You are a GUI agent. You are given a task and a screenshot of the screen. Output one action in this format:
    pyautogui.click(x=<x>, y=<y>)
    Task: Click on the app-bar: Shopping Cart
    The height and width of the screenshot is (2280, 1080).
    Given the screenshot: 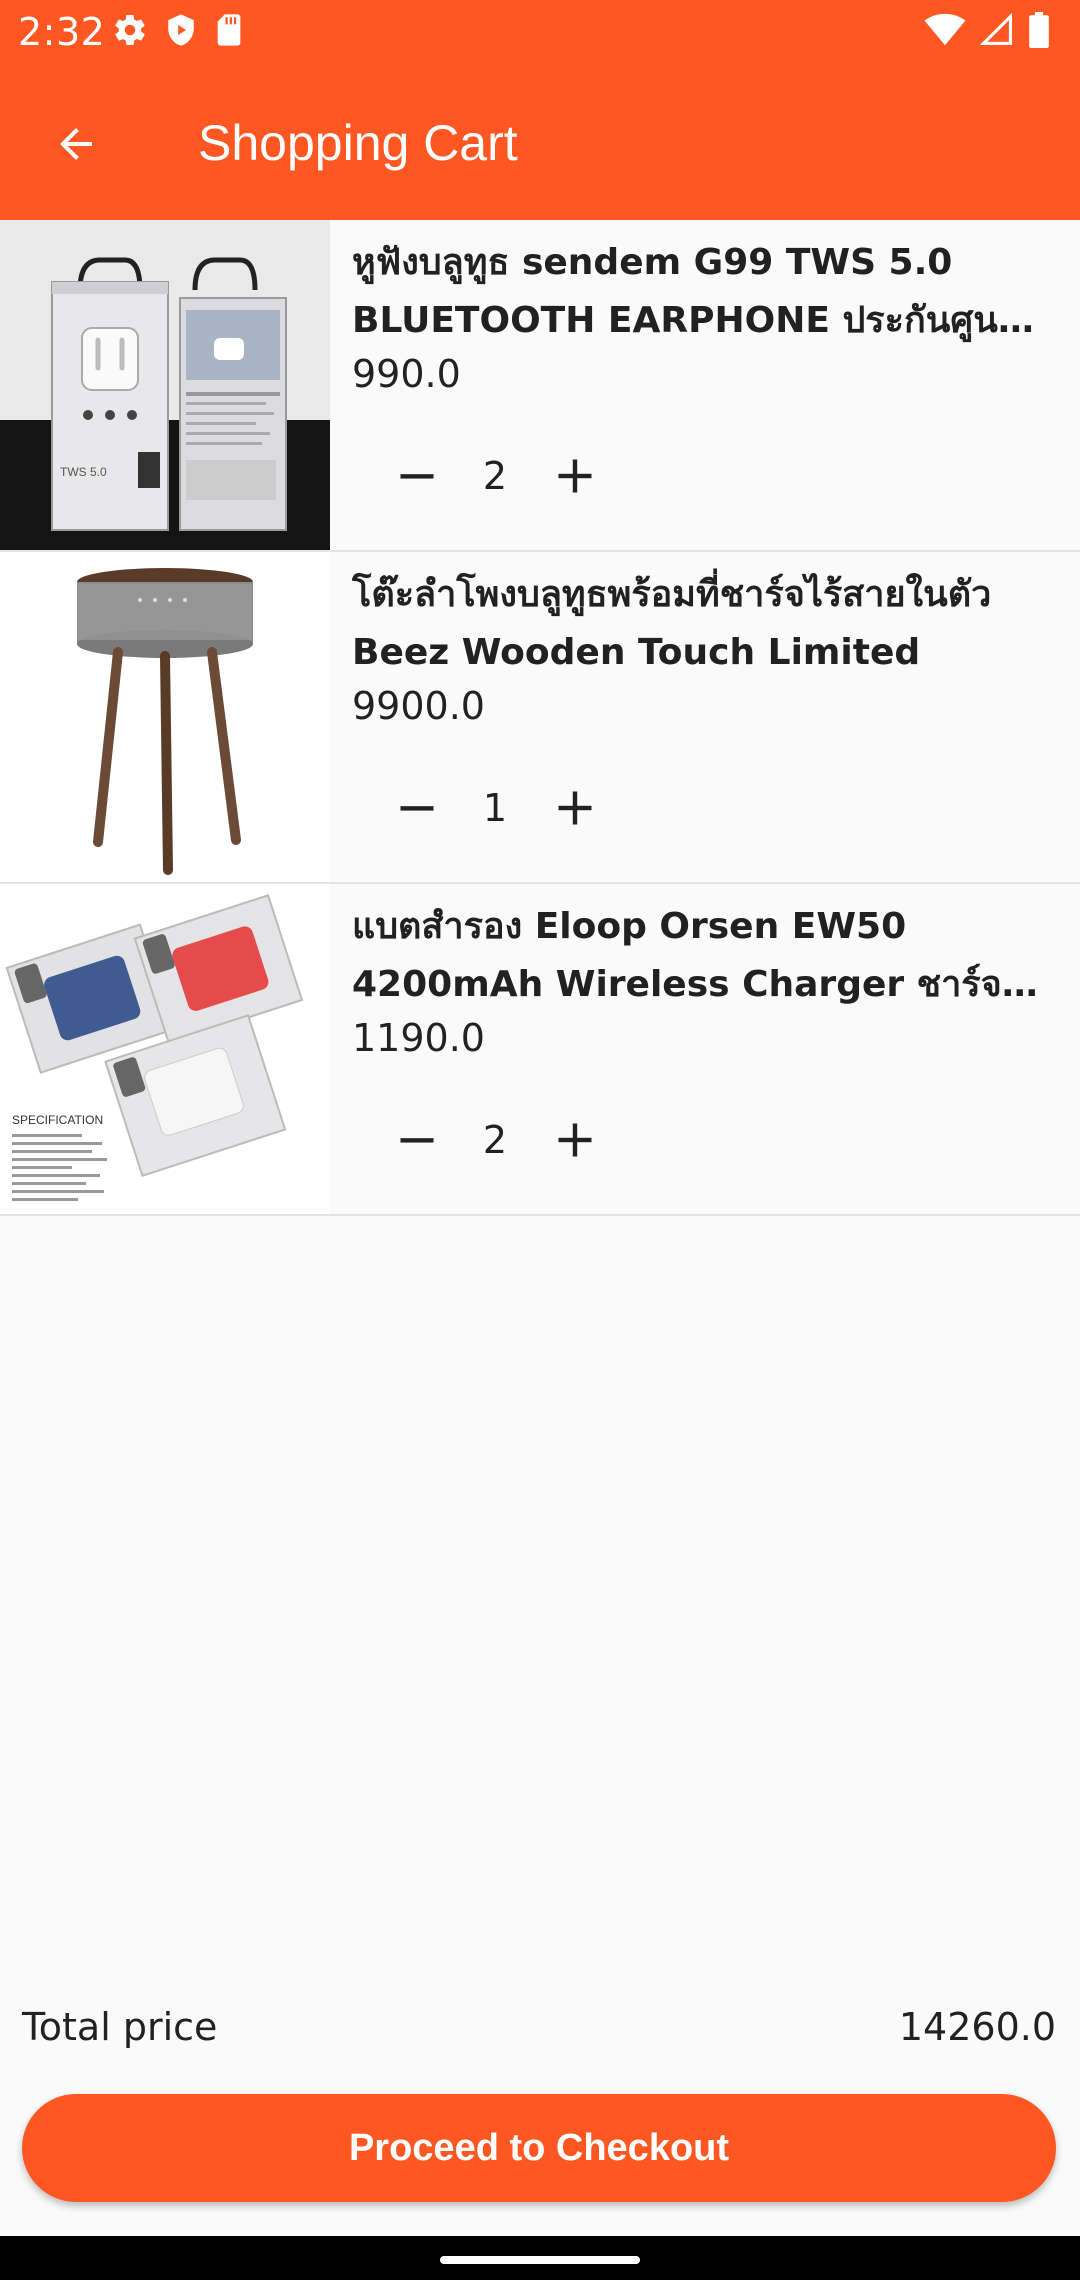 What is the action you would take?
    pyautogui.click(x=540, y=143)
    